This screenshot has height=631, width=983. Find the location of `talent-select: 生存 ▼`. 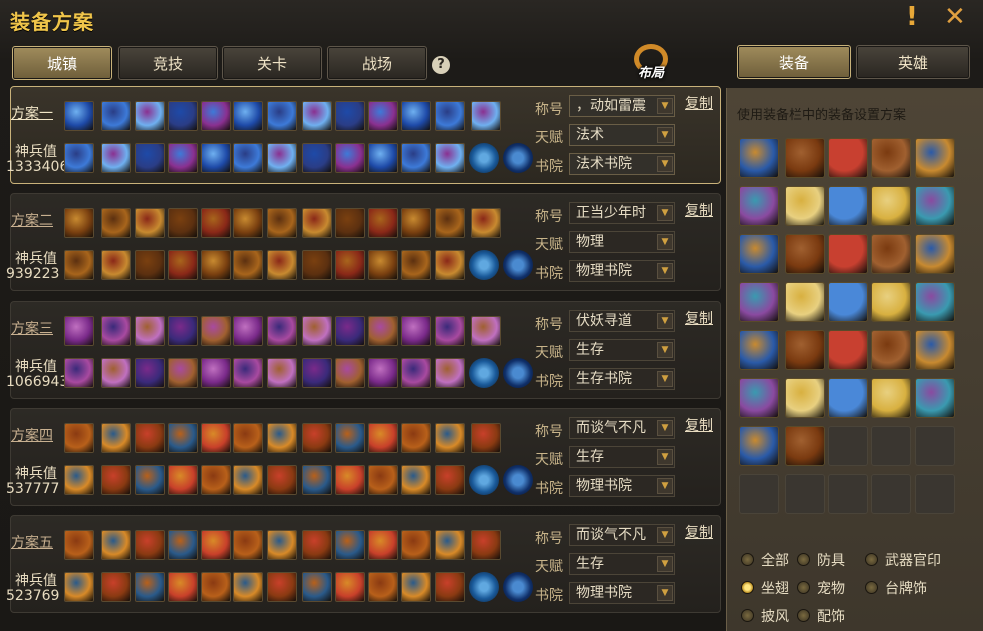

talent-select: 生存 ▼ is located at coordinates (622, 350).